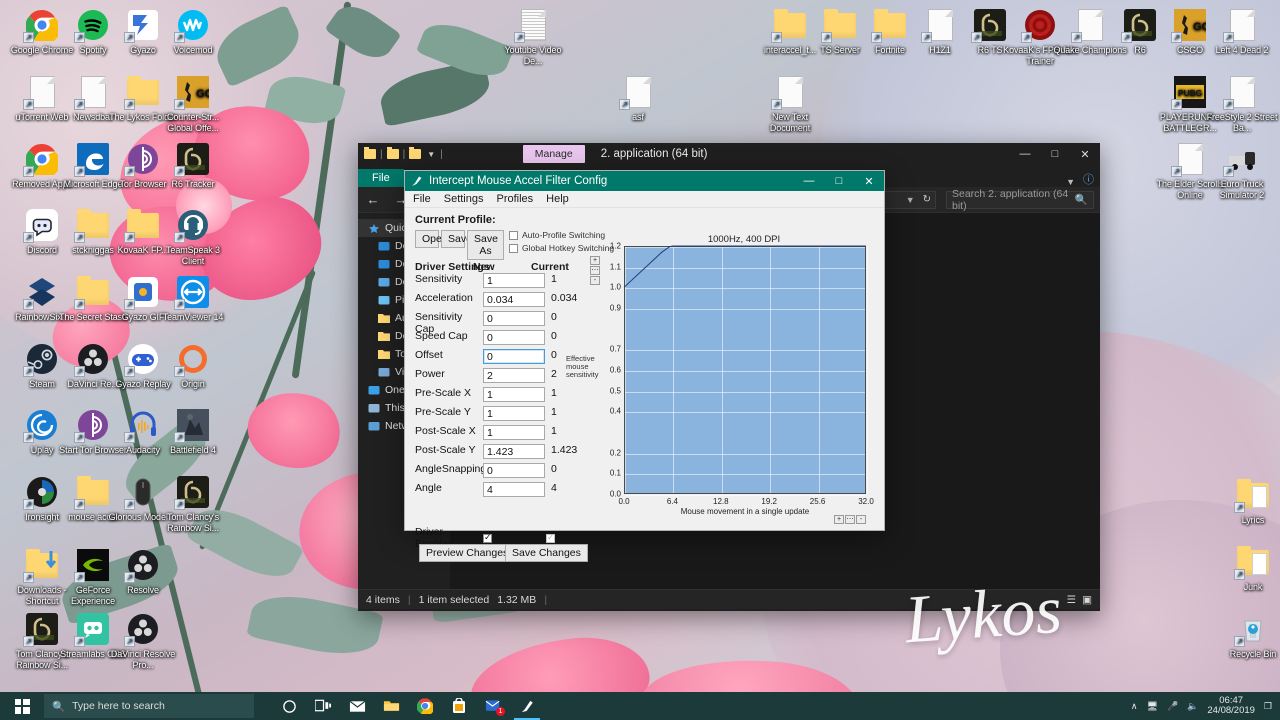 Image resolution: width=1280 pixels, height=720 pixels. I want to click on menu-file: File, so click(422, 199).